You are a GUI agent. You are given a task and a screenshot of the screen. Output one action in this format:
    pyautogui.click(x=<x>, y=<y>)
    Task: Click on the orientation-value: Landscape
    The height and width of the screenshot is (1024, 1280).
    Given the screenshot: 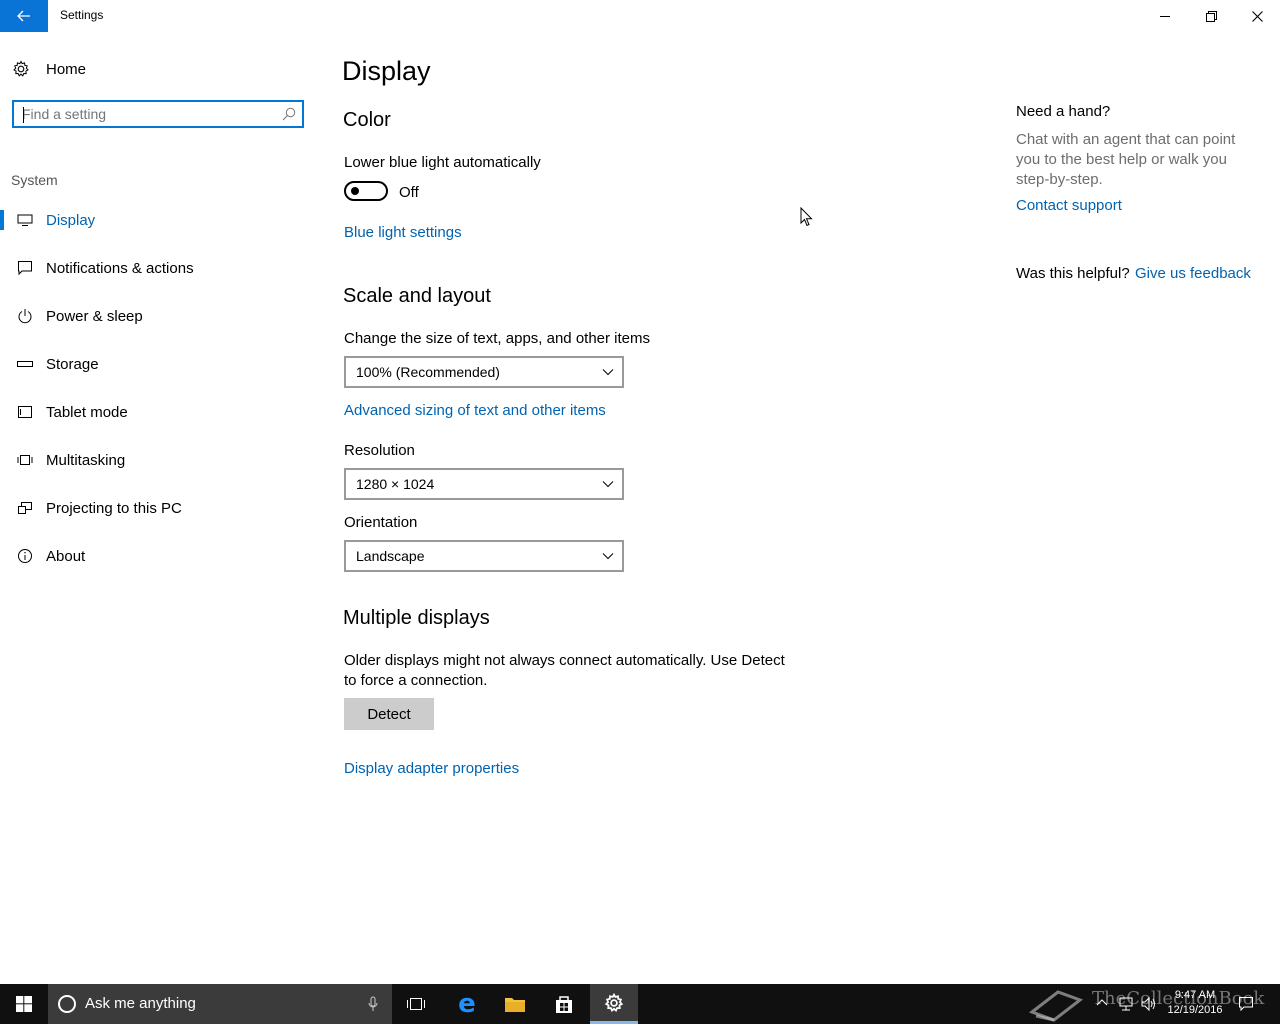 What is the action you would take?
    pyautogui.click(x=390, y=556)
    